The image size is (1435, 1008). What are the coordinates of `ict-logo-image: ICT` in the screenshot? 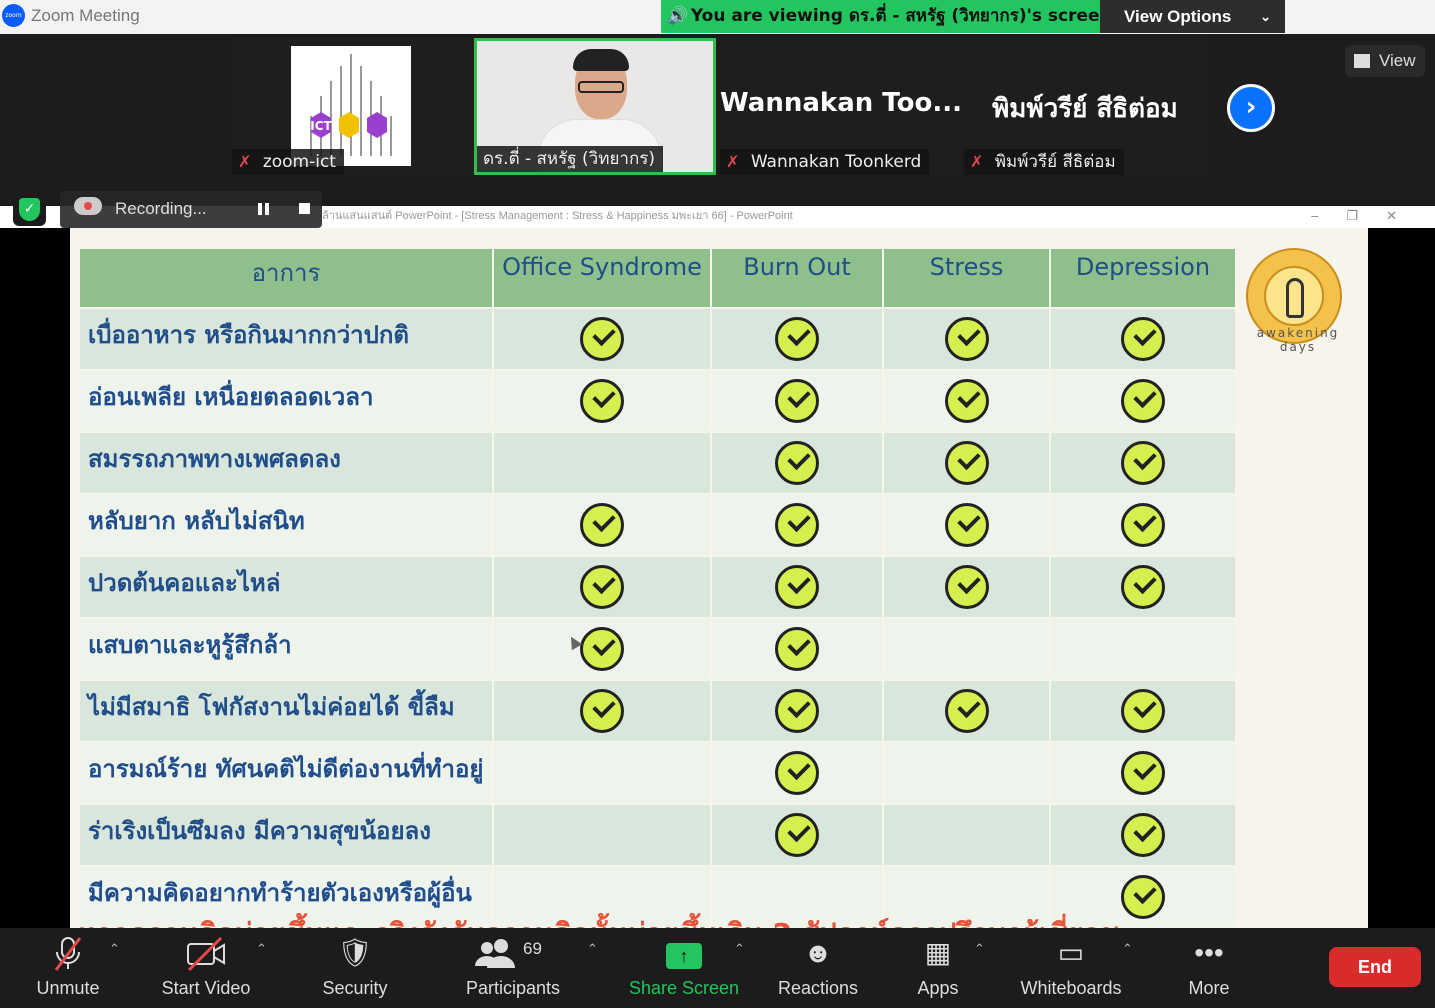 It's located at (351, 106).